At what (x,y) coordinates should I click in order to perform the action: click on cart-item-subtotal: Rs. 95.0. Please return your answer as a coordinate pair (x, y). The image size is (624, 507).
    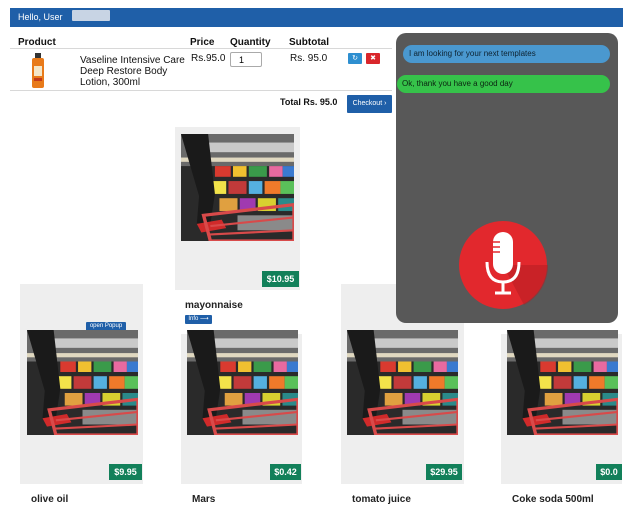
    Looking at the image, I should click on (309, 58).